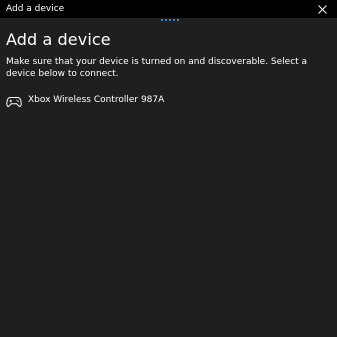  I want to click on close-button, so click(322, 9).